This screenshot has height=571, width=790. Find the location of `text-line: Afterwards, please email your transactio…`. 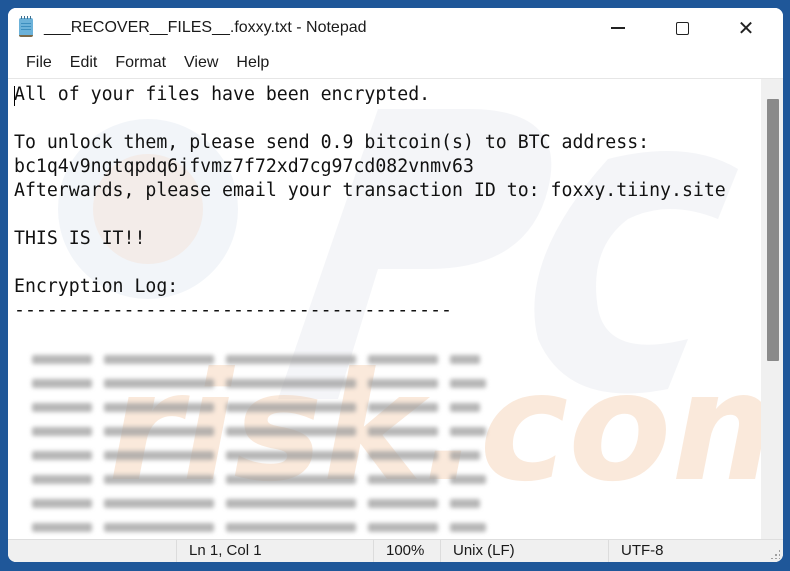

text-line: Afterwards, please email your transactio… is located at coordinates (370, 190).